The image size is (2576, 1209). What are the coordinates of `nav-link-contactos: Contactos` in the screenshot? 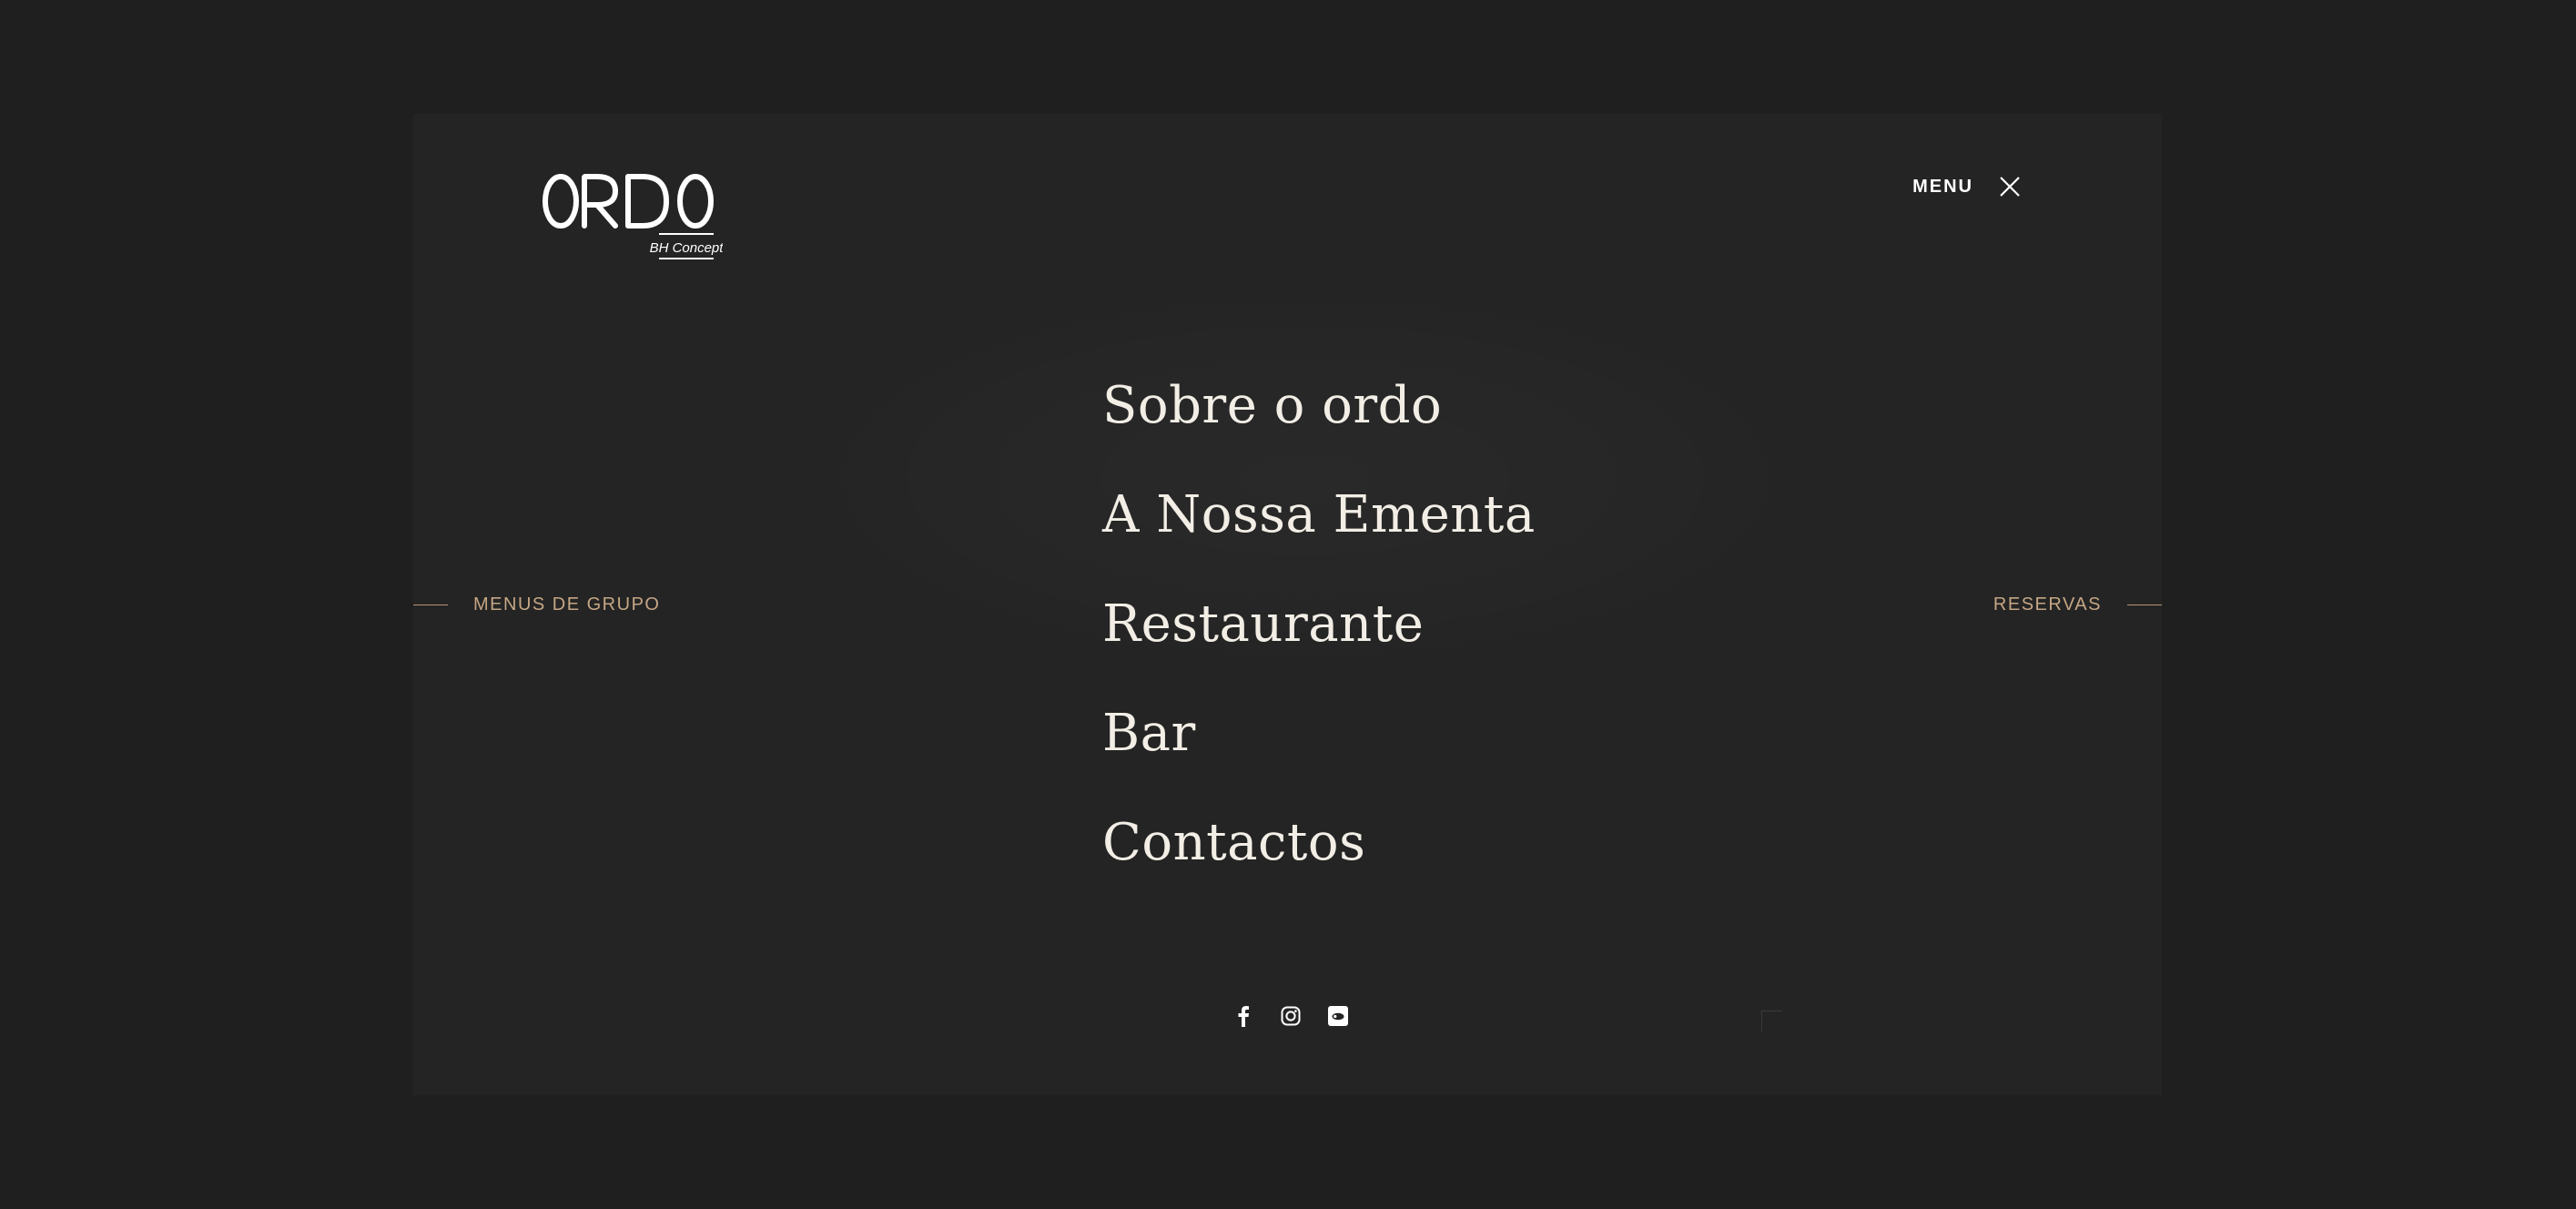 It's located at (1233, 842).